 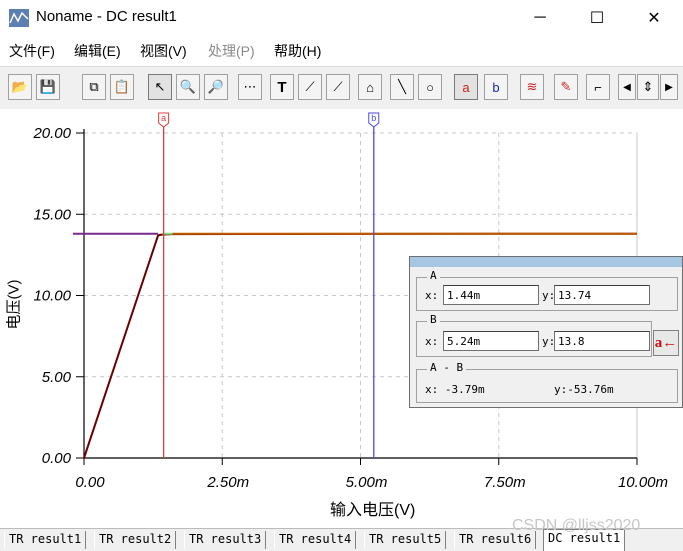 I want to click on app-waveform-icon, so click(x=19, y=18).